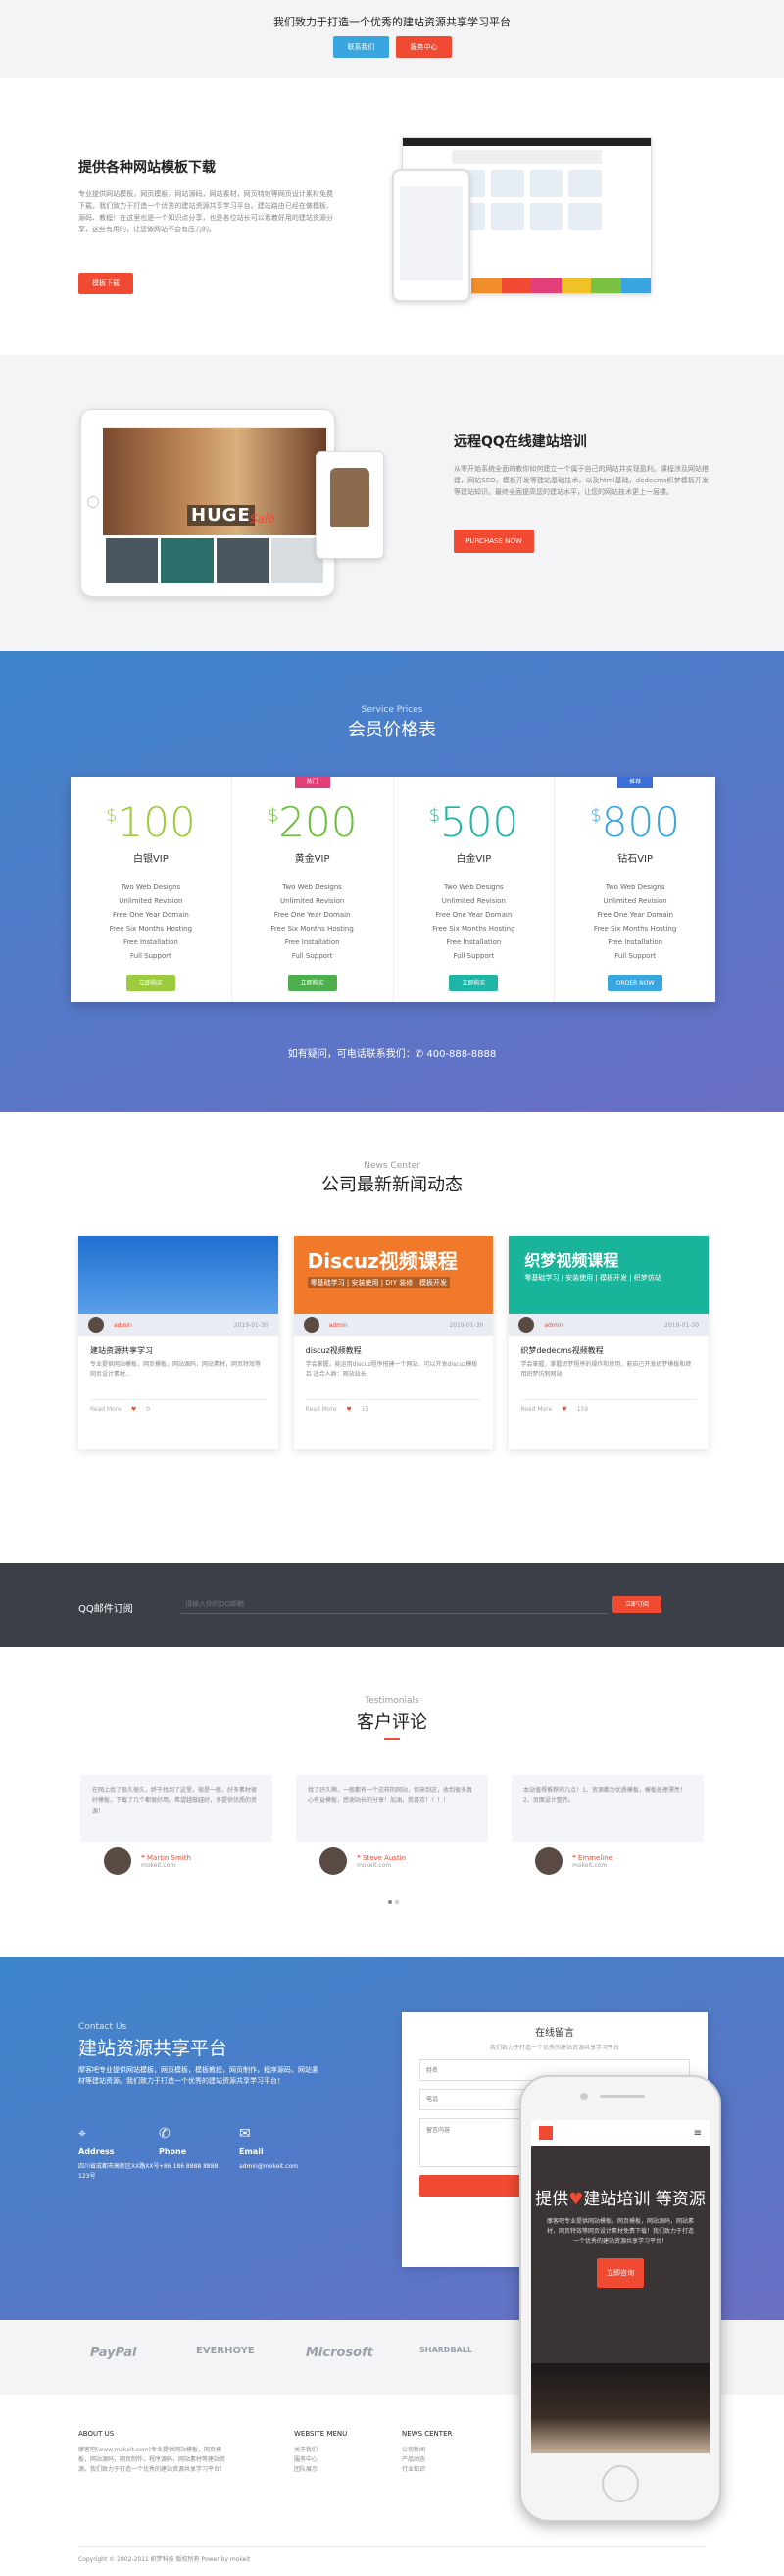 This screenshot has width=784, height=2576. I want to click on news-item-title: 织梦dedecms视频教程, so click(609, 1348).